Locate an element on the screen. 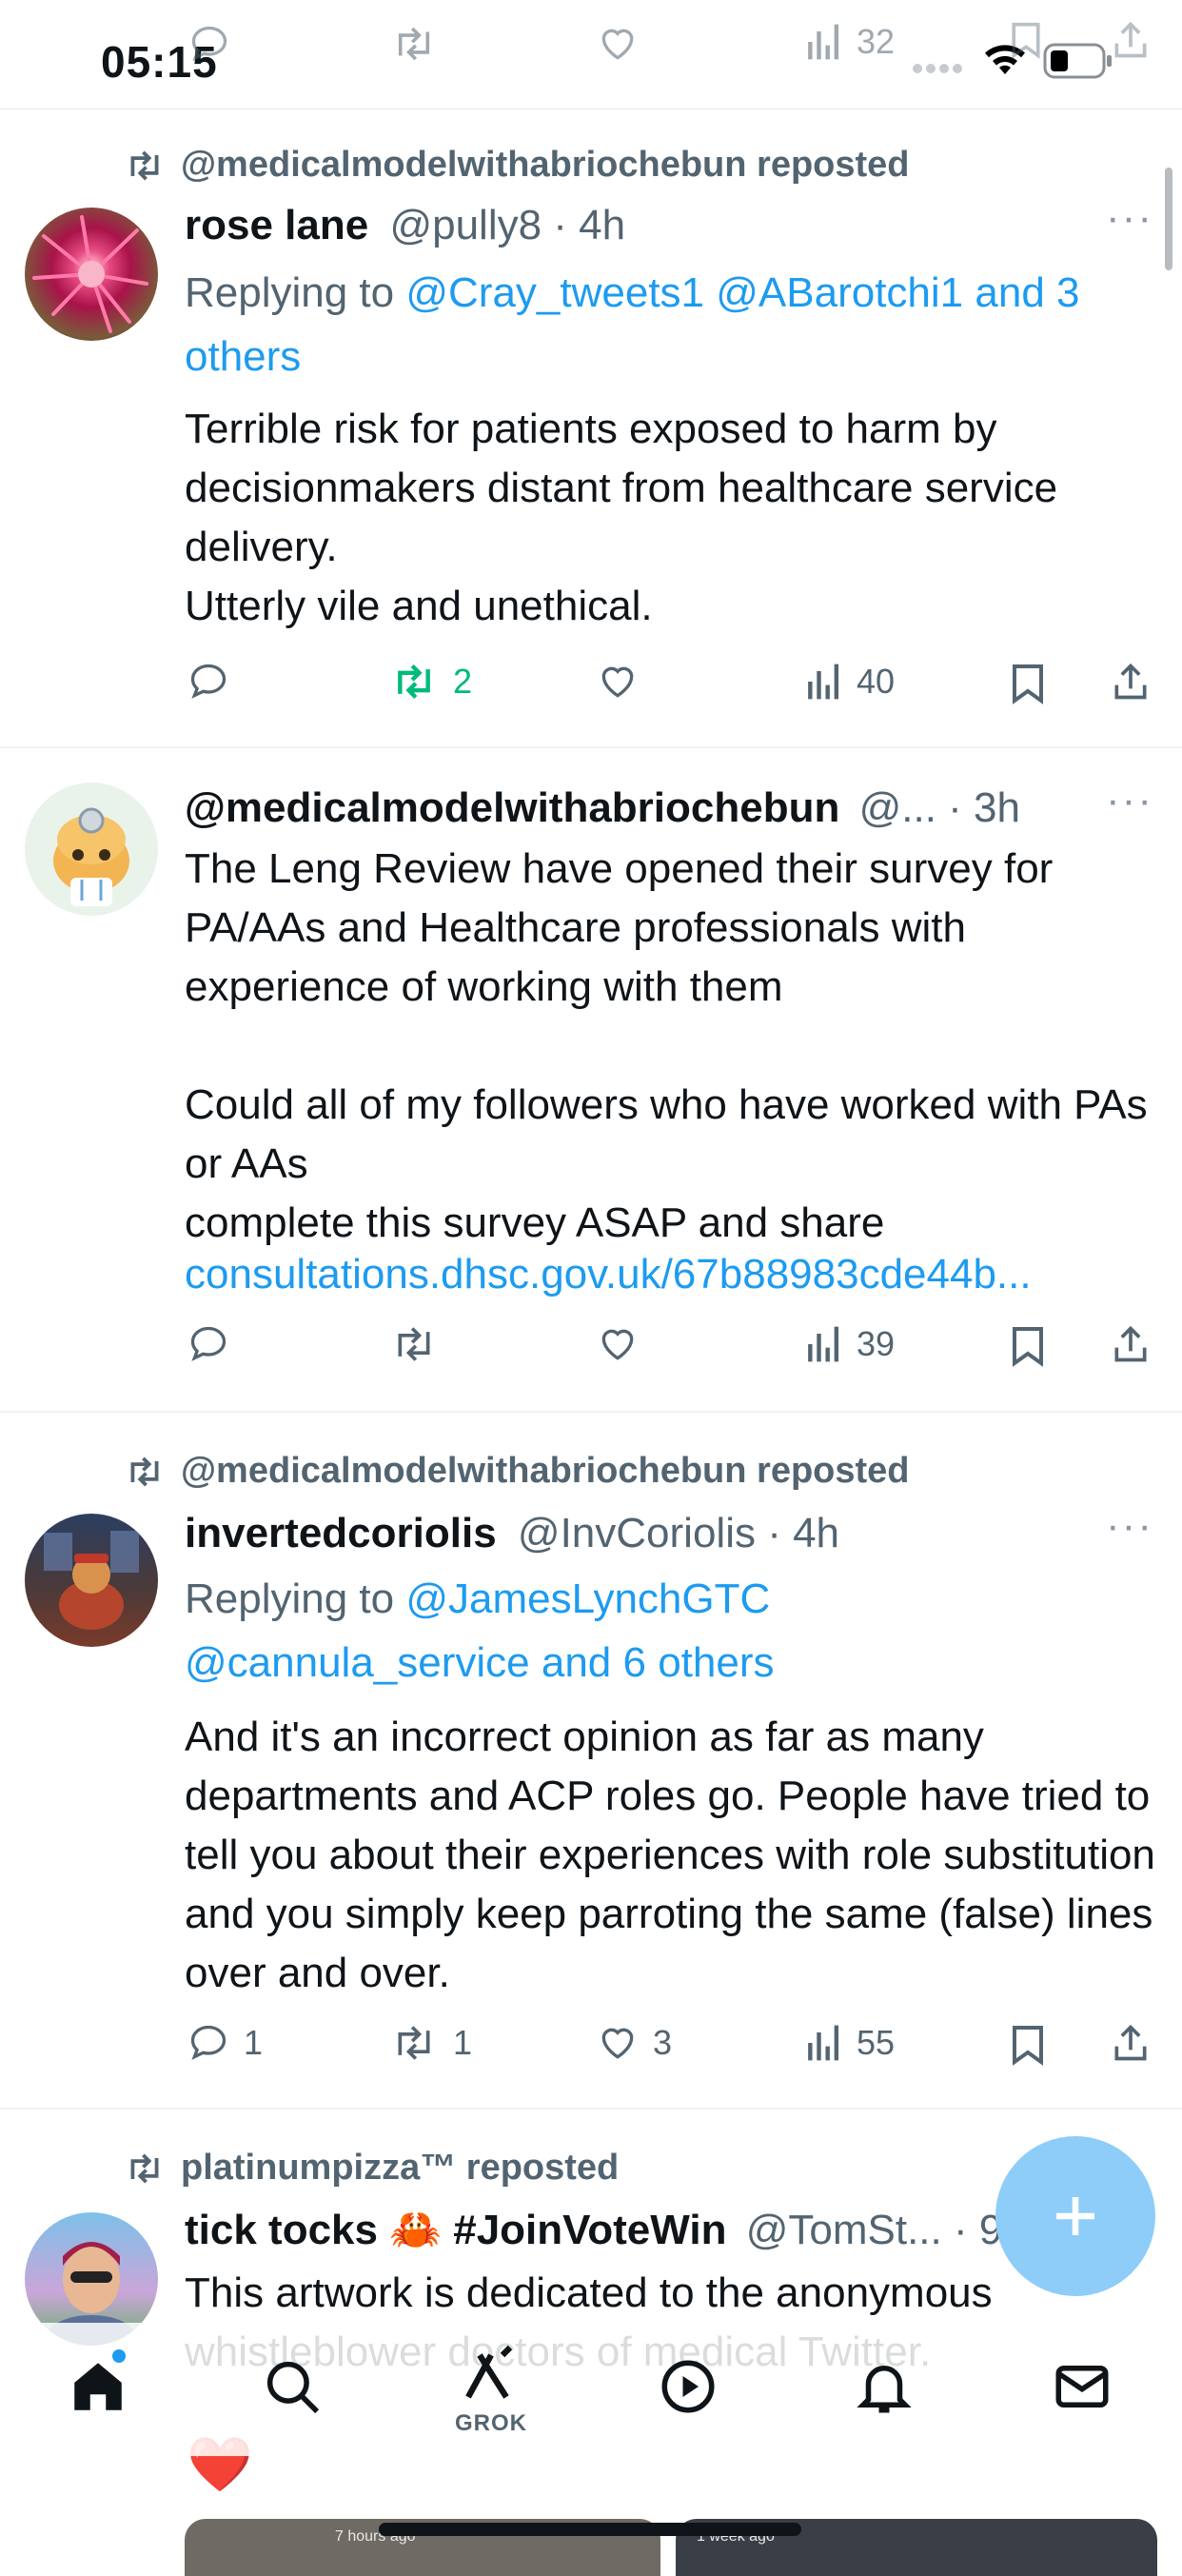  like-count: 3 is located at coordinates (663, 2042).